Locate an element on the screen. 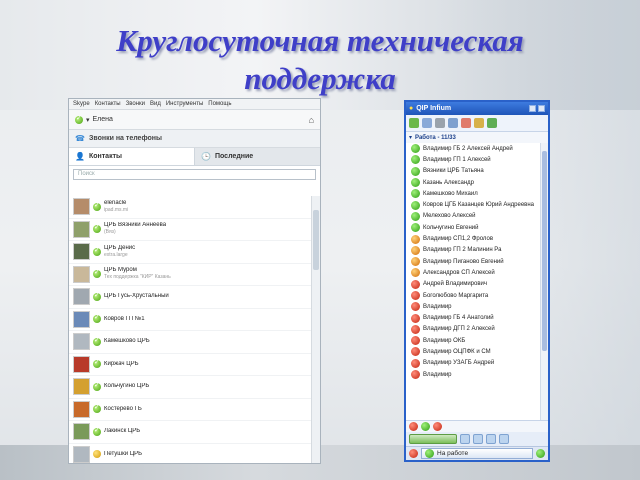 Image resolution: width=640 pixels, height=480 pixels. contact-name: Киржач ЦРБ is located at coordinates (121, 363).